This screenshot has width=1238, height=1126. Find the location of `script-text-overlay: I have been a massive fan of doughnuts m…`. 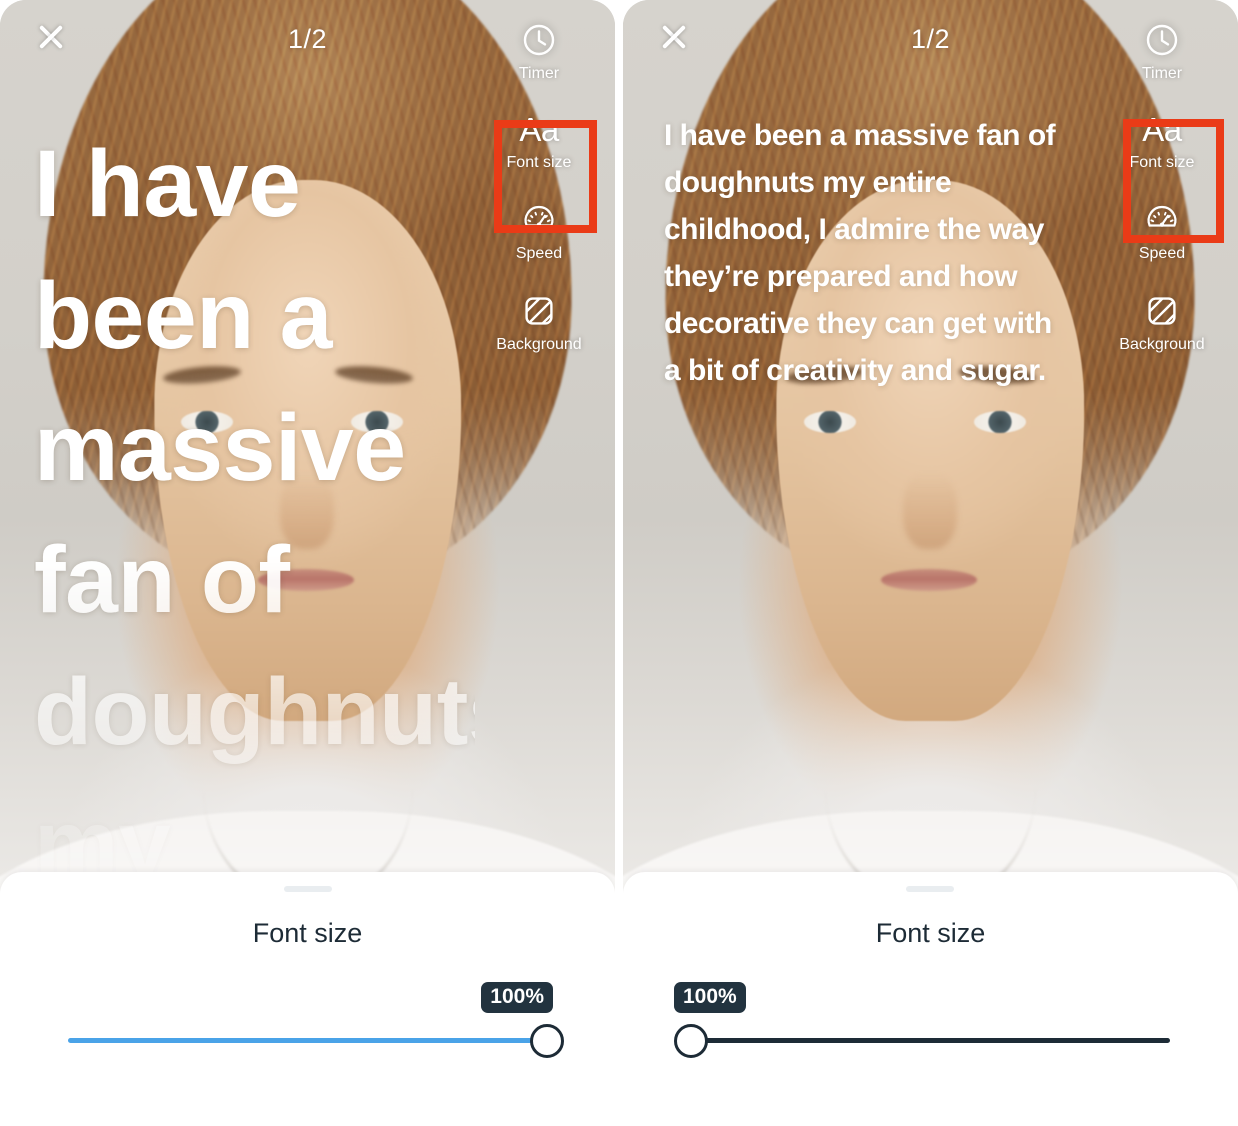

script-text-overlay: I have been a massive fan of doughnuts m… is located at coordinates (866, 253).